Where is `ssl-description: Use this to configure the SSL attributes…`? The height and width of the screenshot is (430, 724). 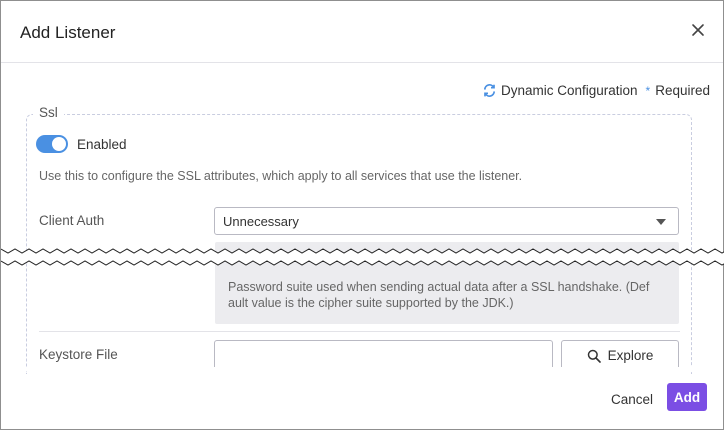 ssl-description: Use this to configure the SSL attributes… is located at coordinates (281, 176).